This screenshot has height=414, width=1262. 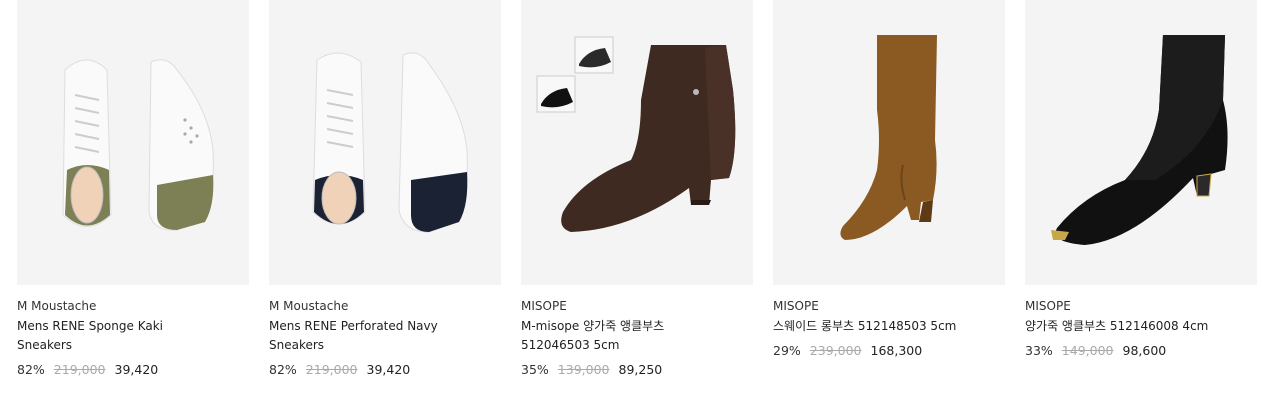 What do you see at coordinates (835, 350) in the screenshot?
I see `original-price: 239,000` at bounding box center [835, 350].